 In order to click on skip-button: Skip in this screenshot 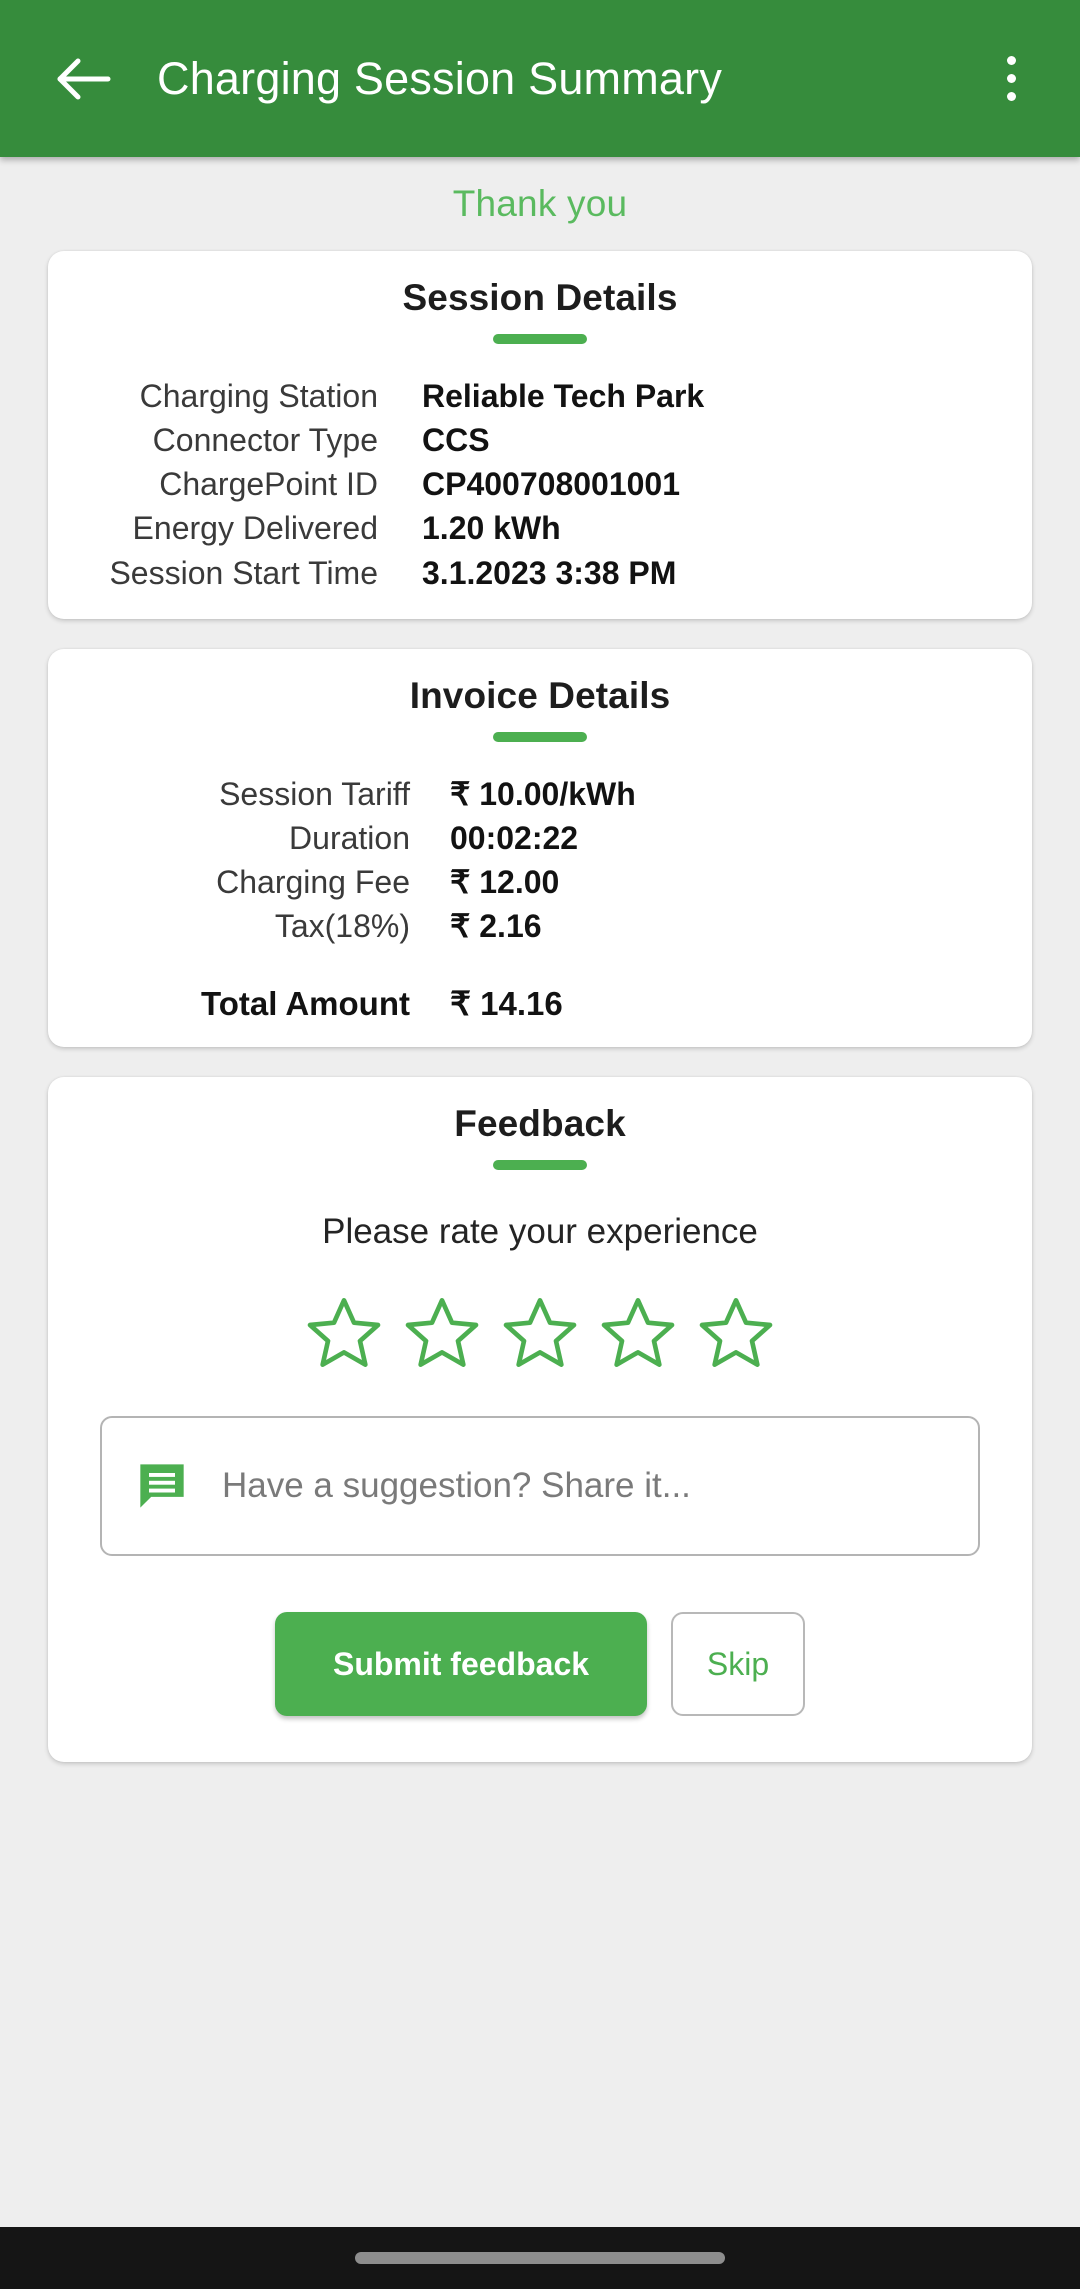, I will do `click(738, 1664)`.